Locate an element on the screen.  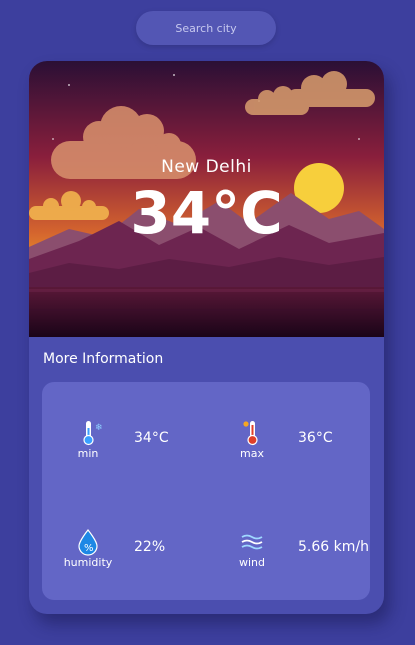
more-info-title: More Information is located at coordinates (103, 359).